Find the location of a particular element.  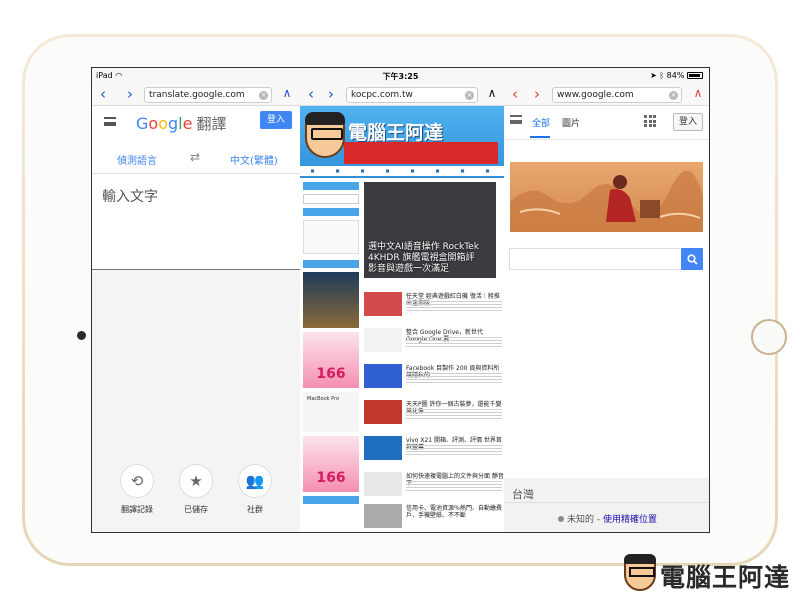

status-right: ➤ ᛒ 84% is located at coordinates (676, 75).